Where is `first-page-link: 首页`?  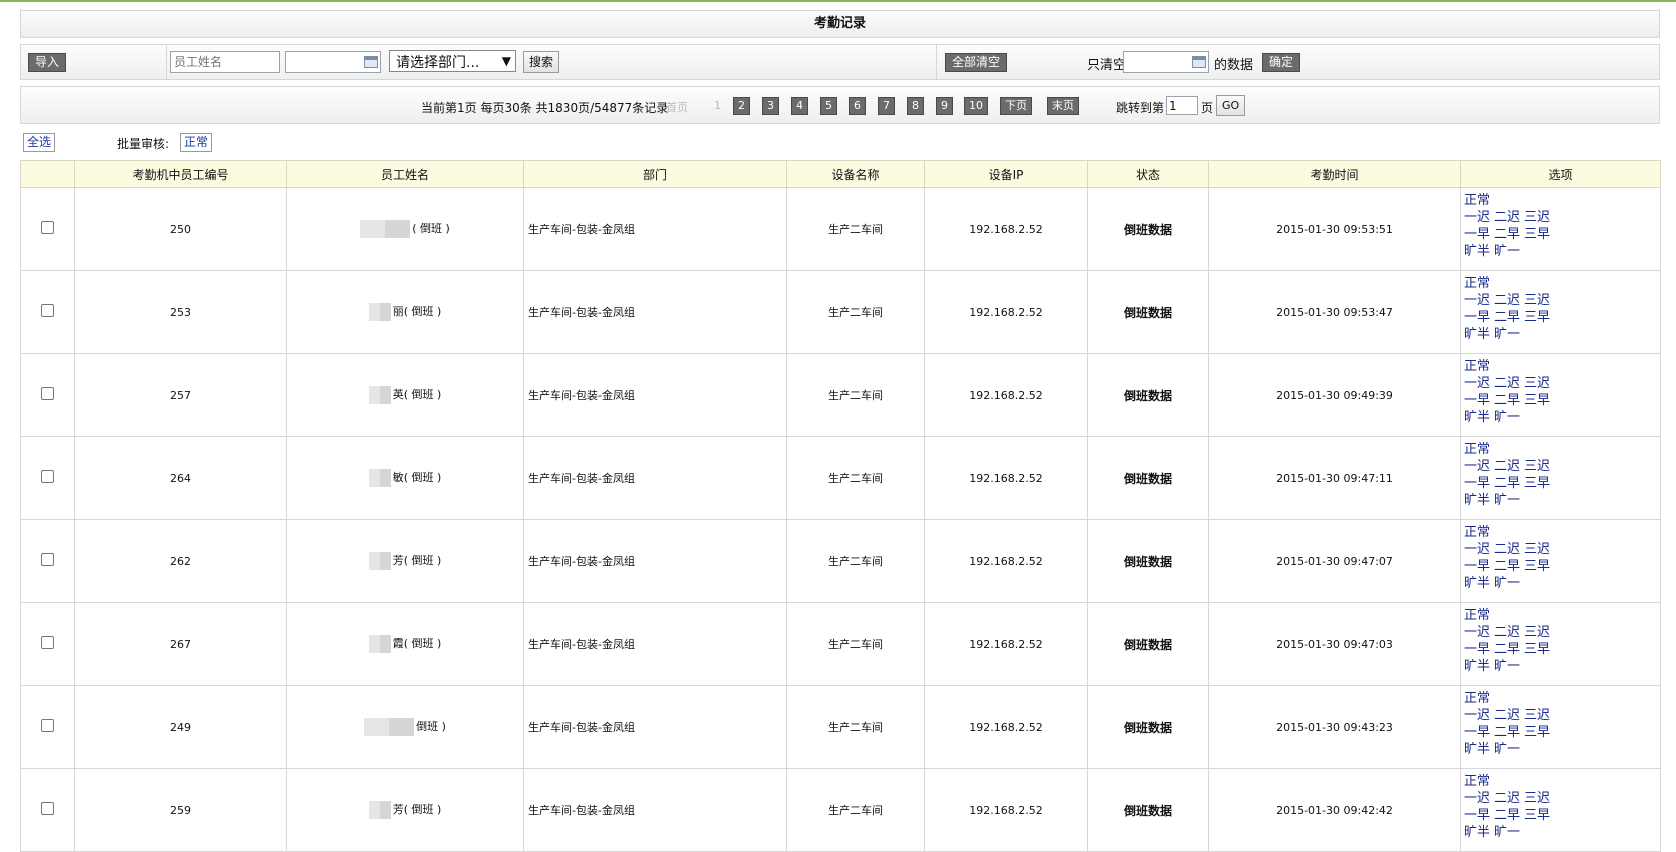 first-page-link: 首页 is located at coordinates (677, 107).